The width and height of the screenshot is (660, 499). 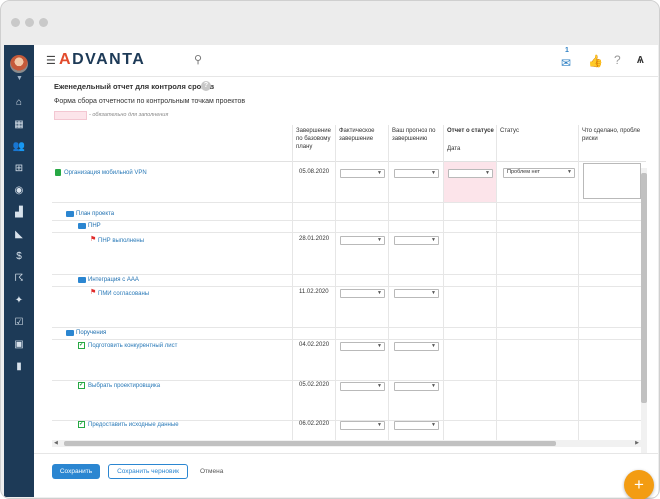 I want to click on hierarchy-icon: ⊞, so click(x=19, y=169).